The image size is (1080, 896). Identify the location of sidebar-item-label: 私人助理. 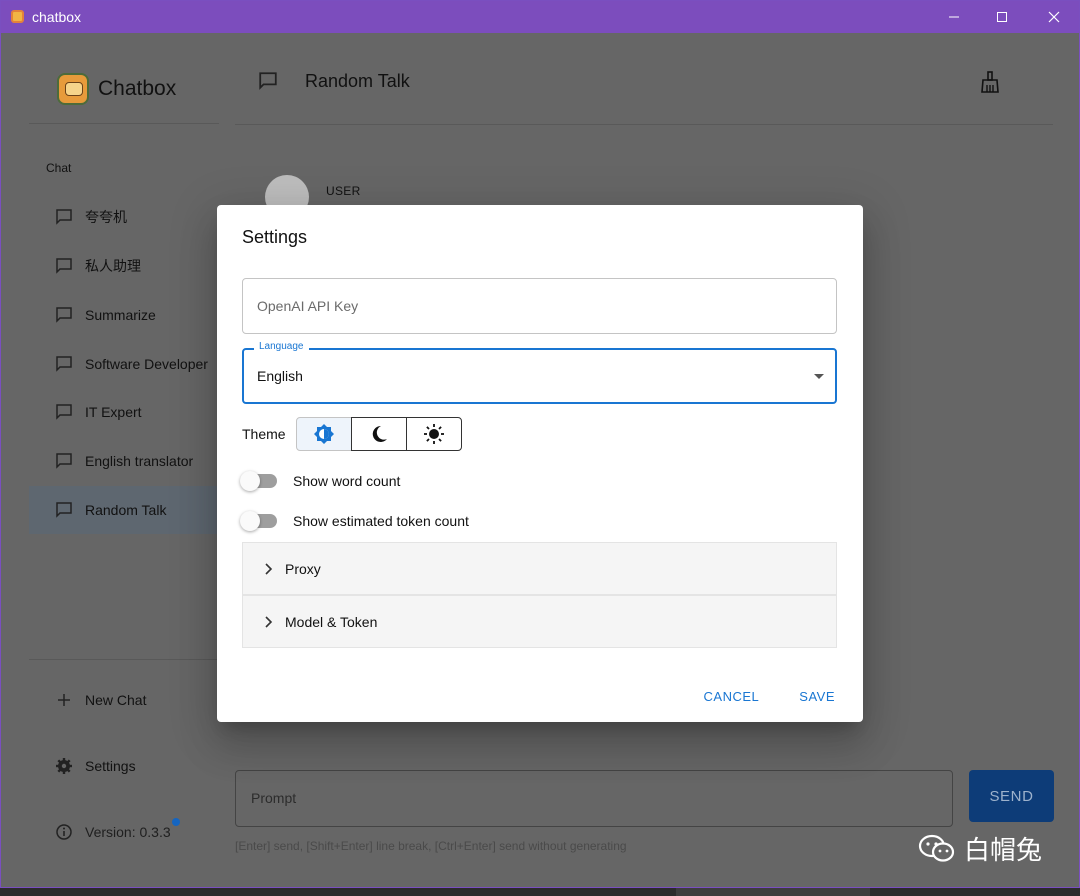
(113, 266).